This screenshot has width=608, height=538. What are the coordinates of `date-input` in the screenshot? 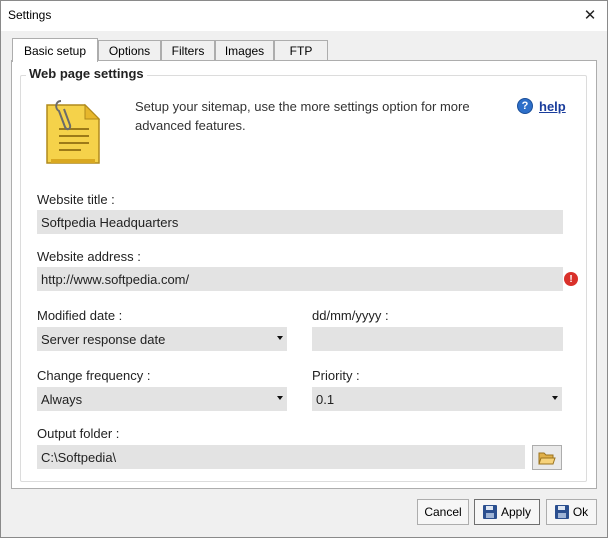 It's located at (437, 339).